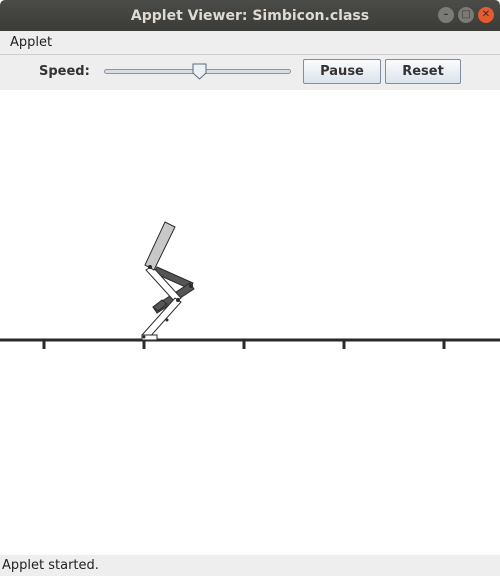 This screenshot has width=500, height=576. Describe the element at coordinates (167, 320) in the screenshot. I see `marker-dot` at that location.